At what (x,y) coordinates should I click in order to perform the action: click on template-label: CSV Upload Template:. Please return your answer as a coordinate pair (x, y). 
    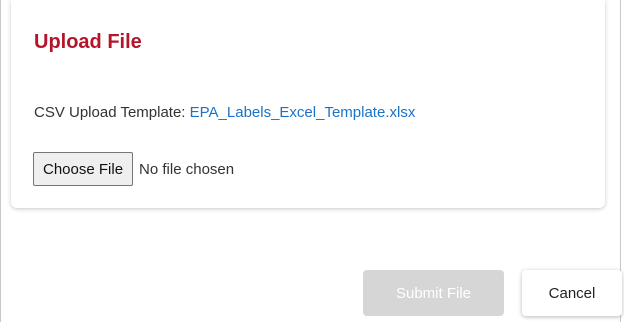
    Looking at the image, I should click on (112, 112).